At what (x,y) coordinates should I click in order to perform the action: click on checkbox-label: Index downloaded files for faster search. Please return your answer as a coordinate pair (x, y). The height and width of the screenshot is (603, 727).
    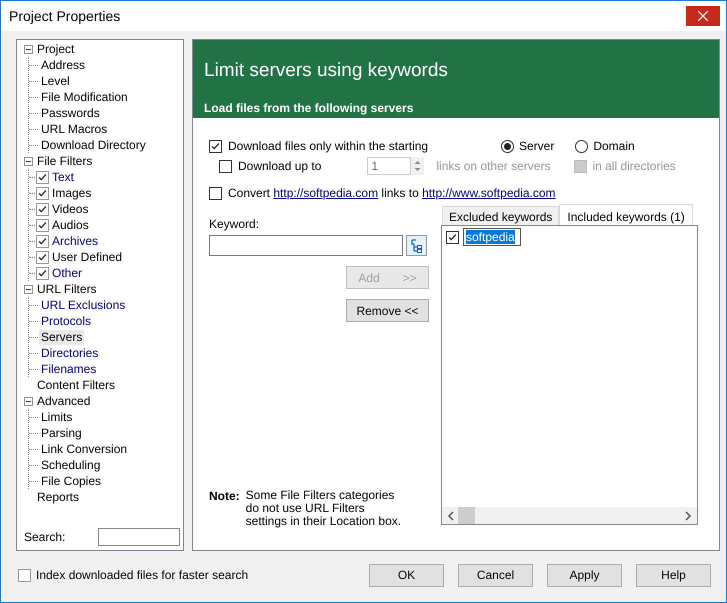
    Looking at the image, I should click on (142, 575).